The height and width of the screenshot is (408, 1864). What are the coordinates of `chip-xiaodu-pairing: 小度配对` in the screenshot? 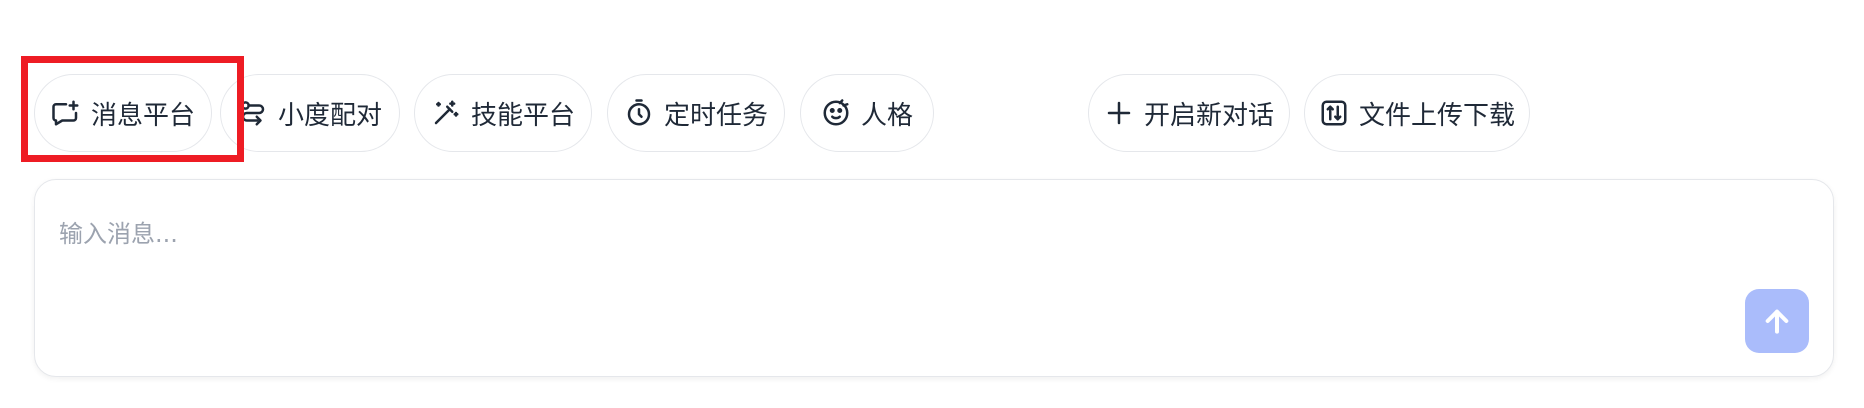 It's located at (310, 113).